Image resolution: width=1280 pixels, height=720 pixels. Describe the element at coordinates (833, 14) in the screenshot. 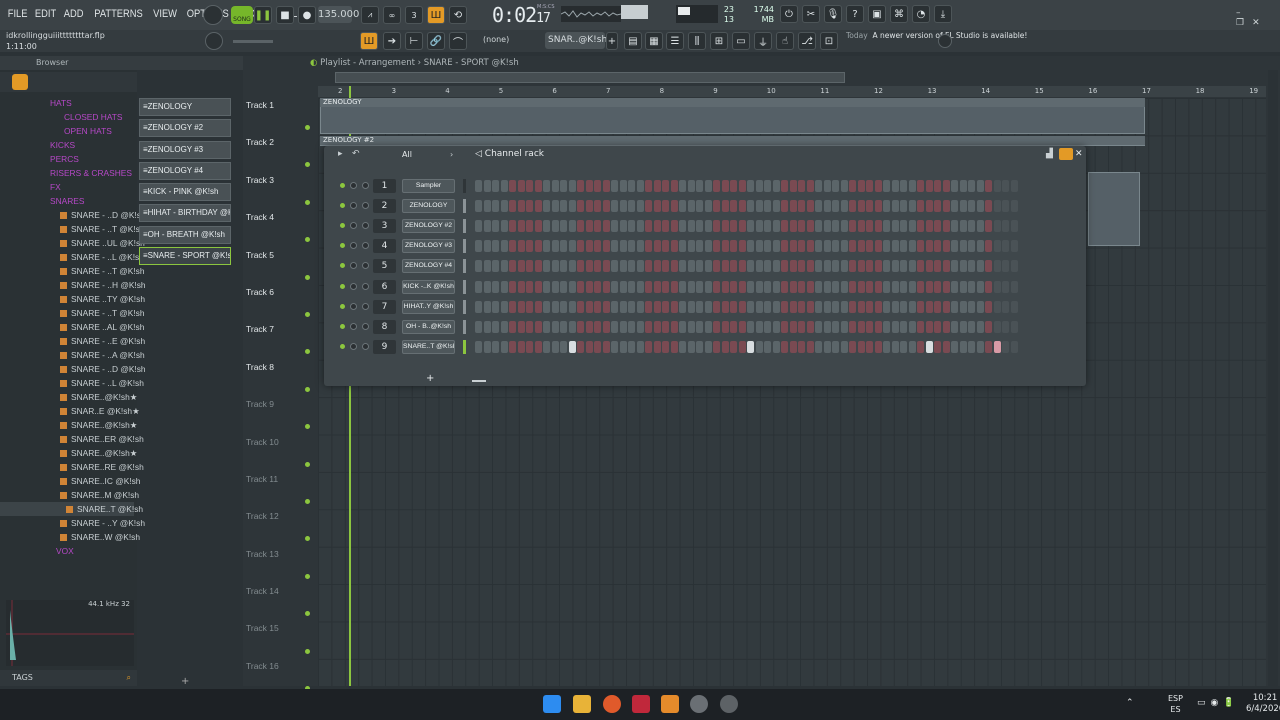

I see `microphone-icon: 🎙` at that location.